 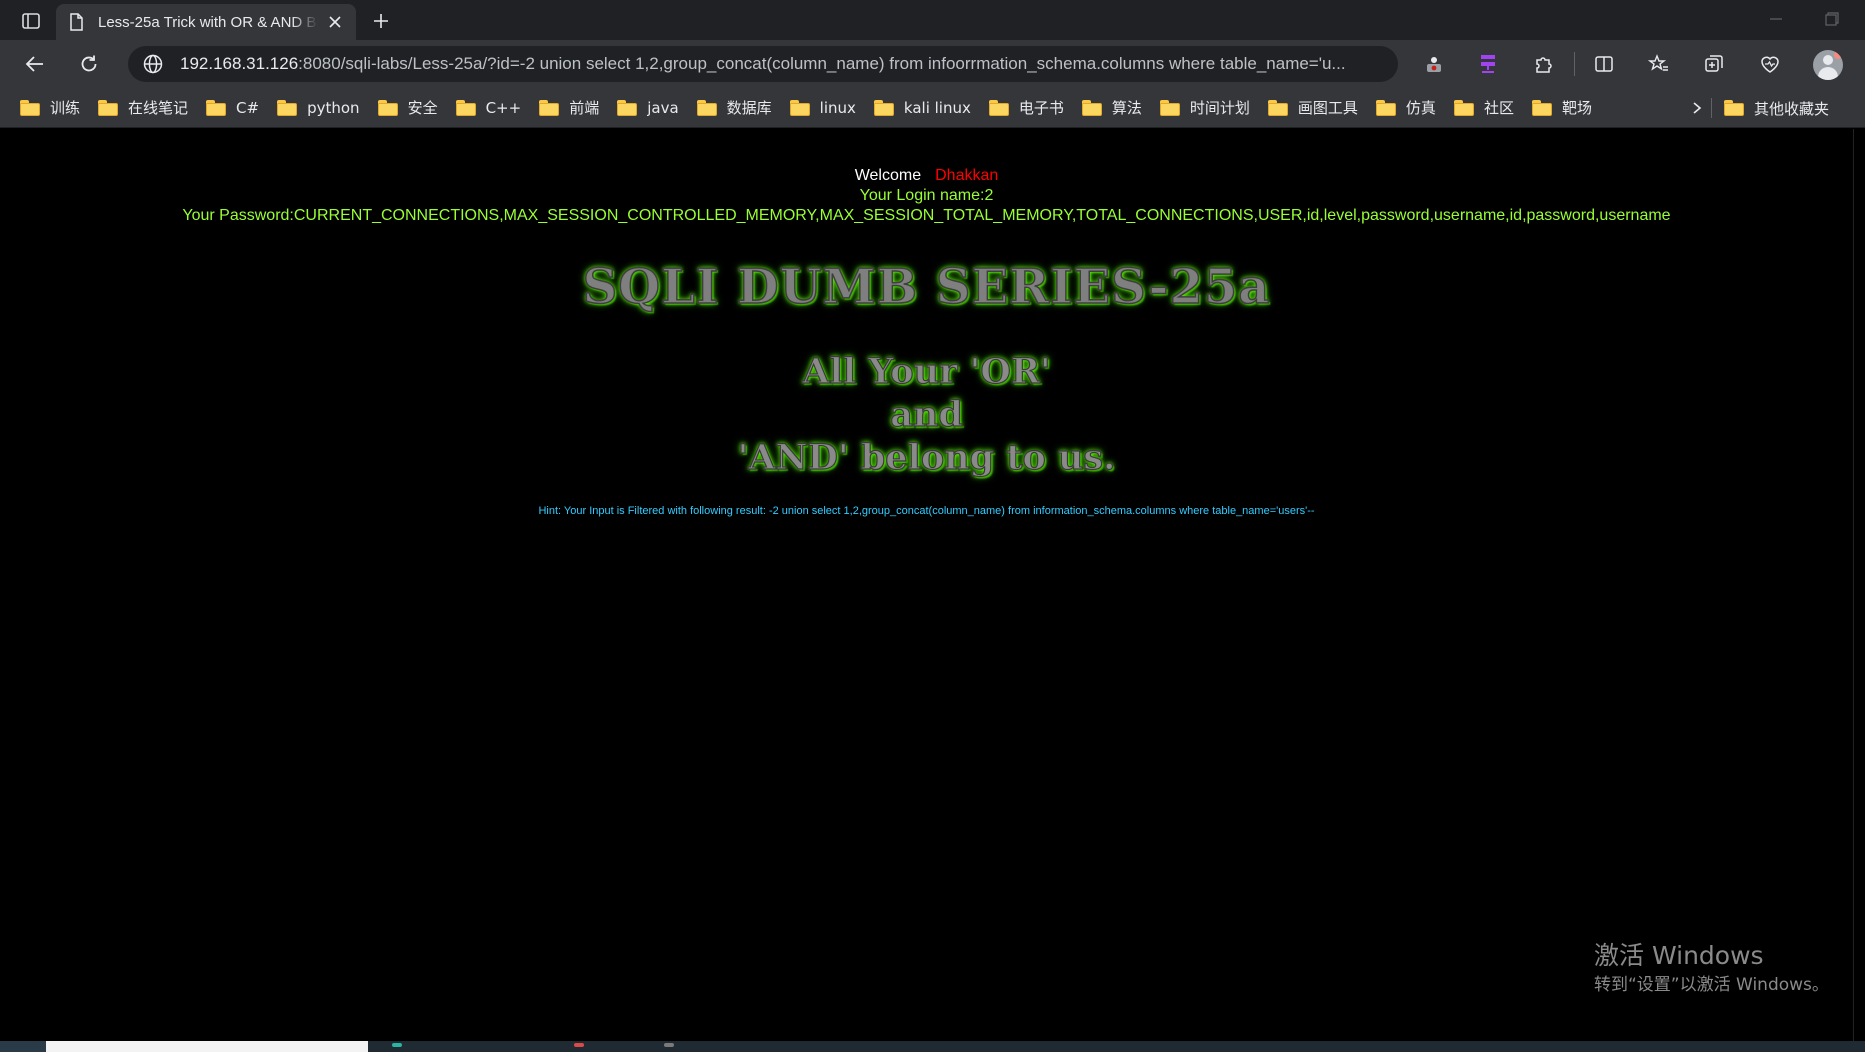 I want to click on extensions-puzzle-icon, so click(x=1544, y=64).